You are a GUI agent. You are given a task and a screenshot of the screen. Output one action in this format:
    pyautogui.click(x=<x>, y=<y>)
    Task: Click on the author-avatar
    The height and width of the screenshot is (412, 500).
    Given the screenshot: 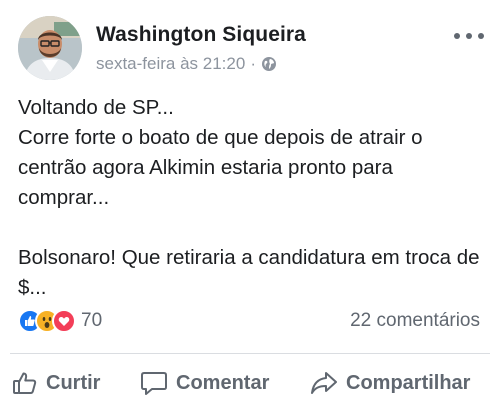 What is the action you would take?
    pyautogui.click(x=50, y=48)
    